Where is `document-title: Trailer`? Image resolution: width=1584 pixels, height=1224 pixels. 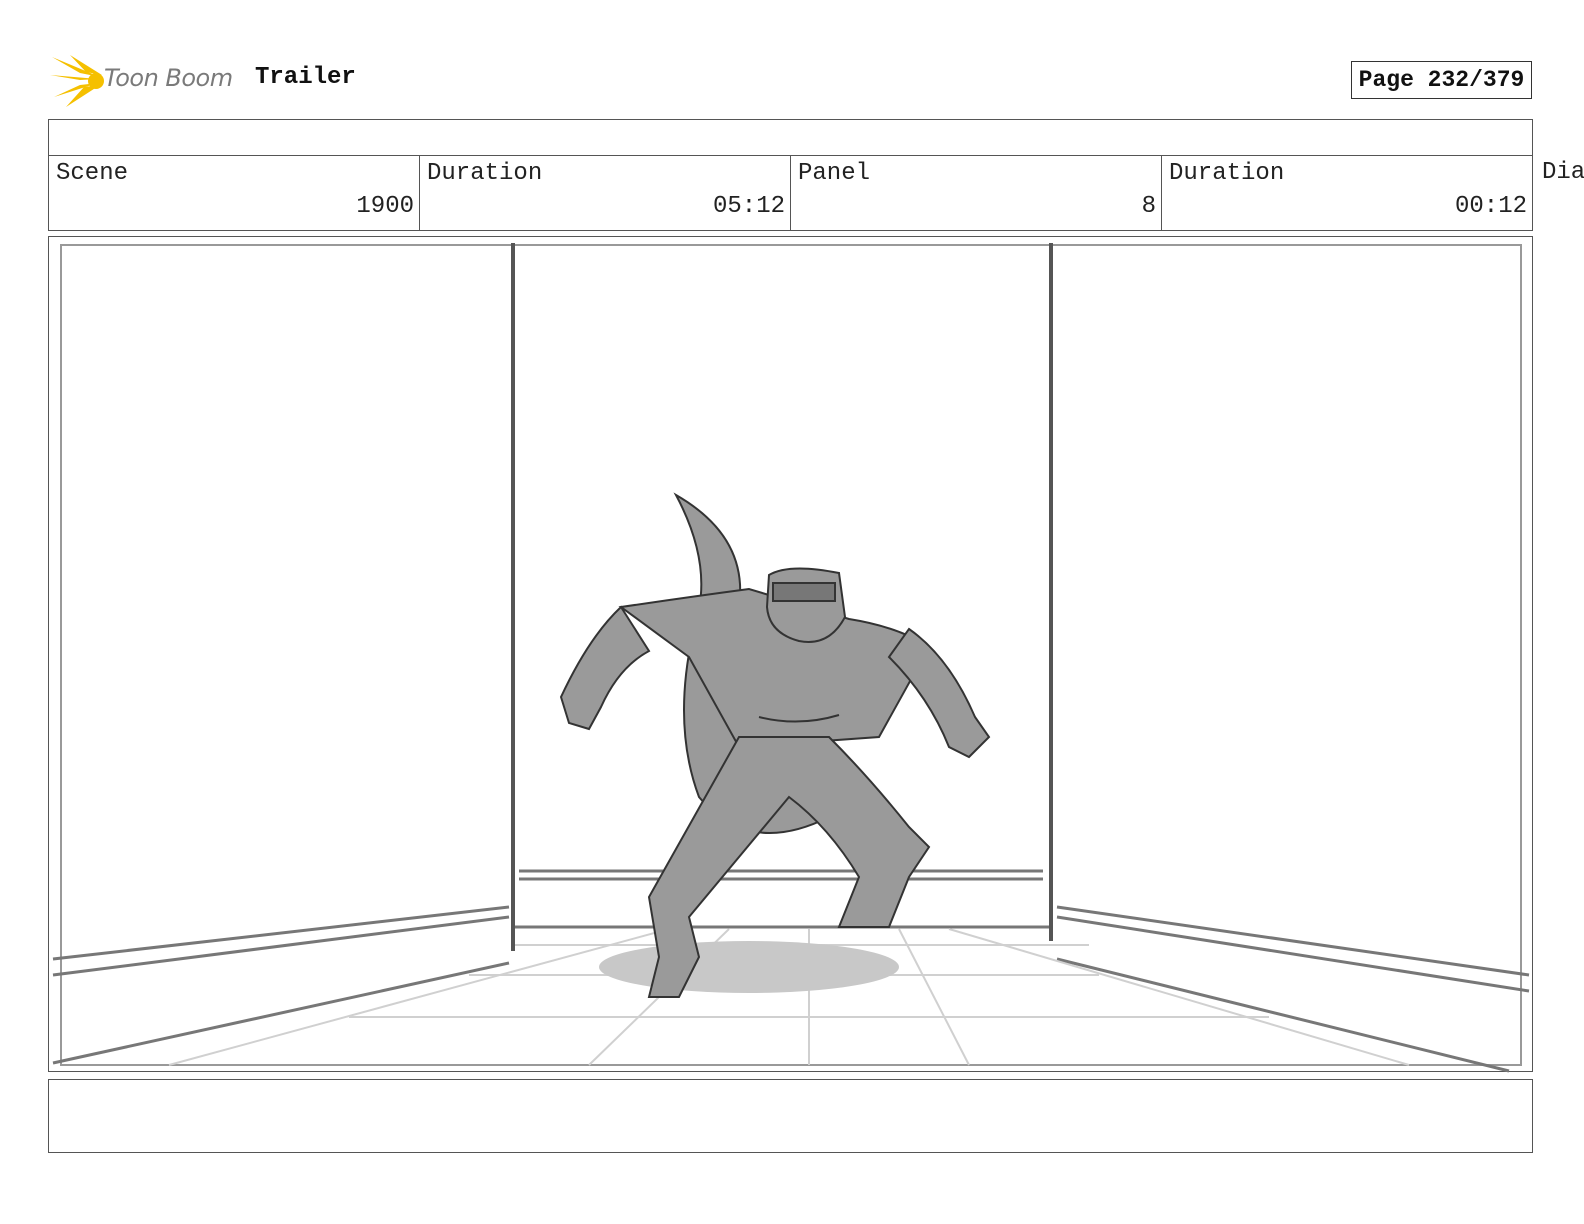 document-title: Trailer is located at coordinates (305, 77).